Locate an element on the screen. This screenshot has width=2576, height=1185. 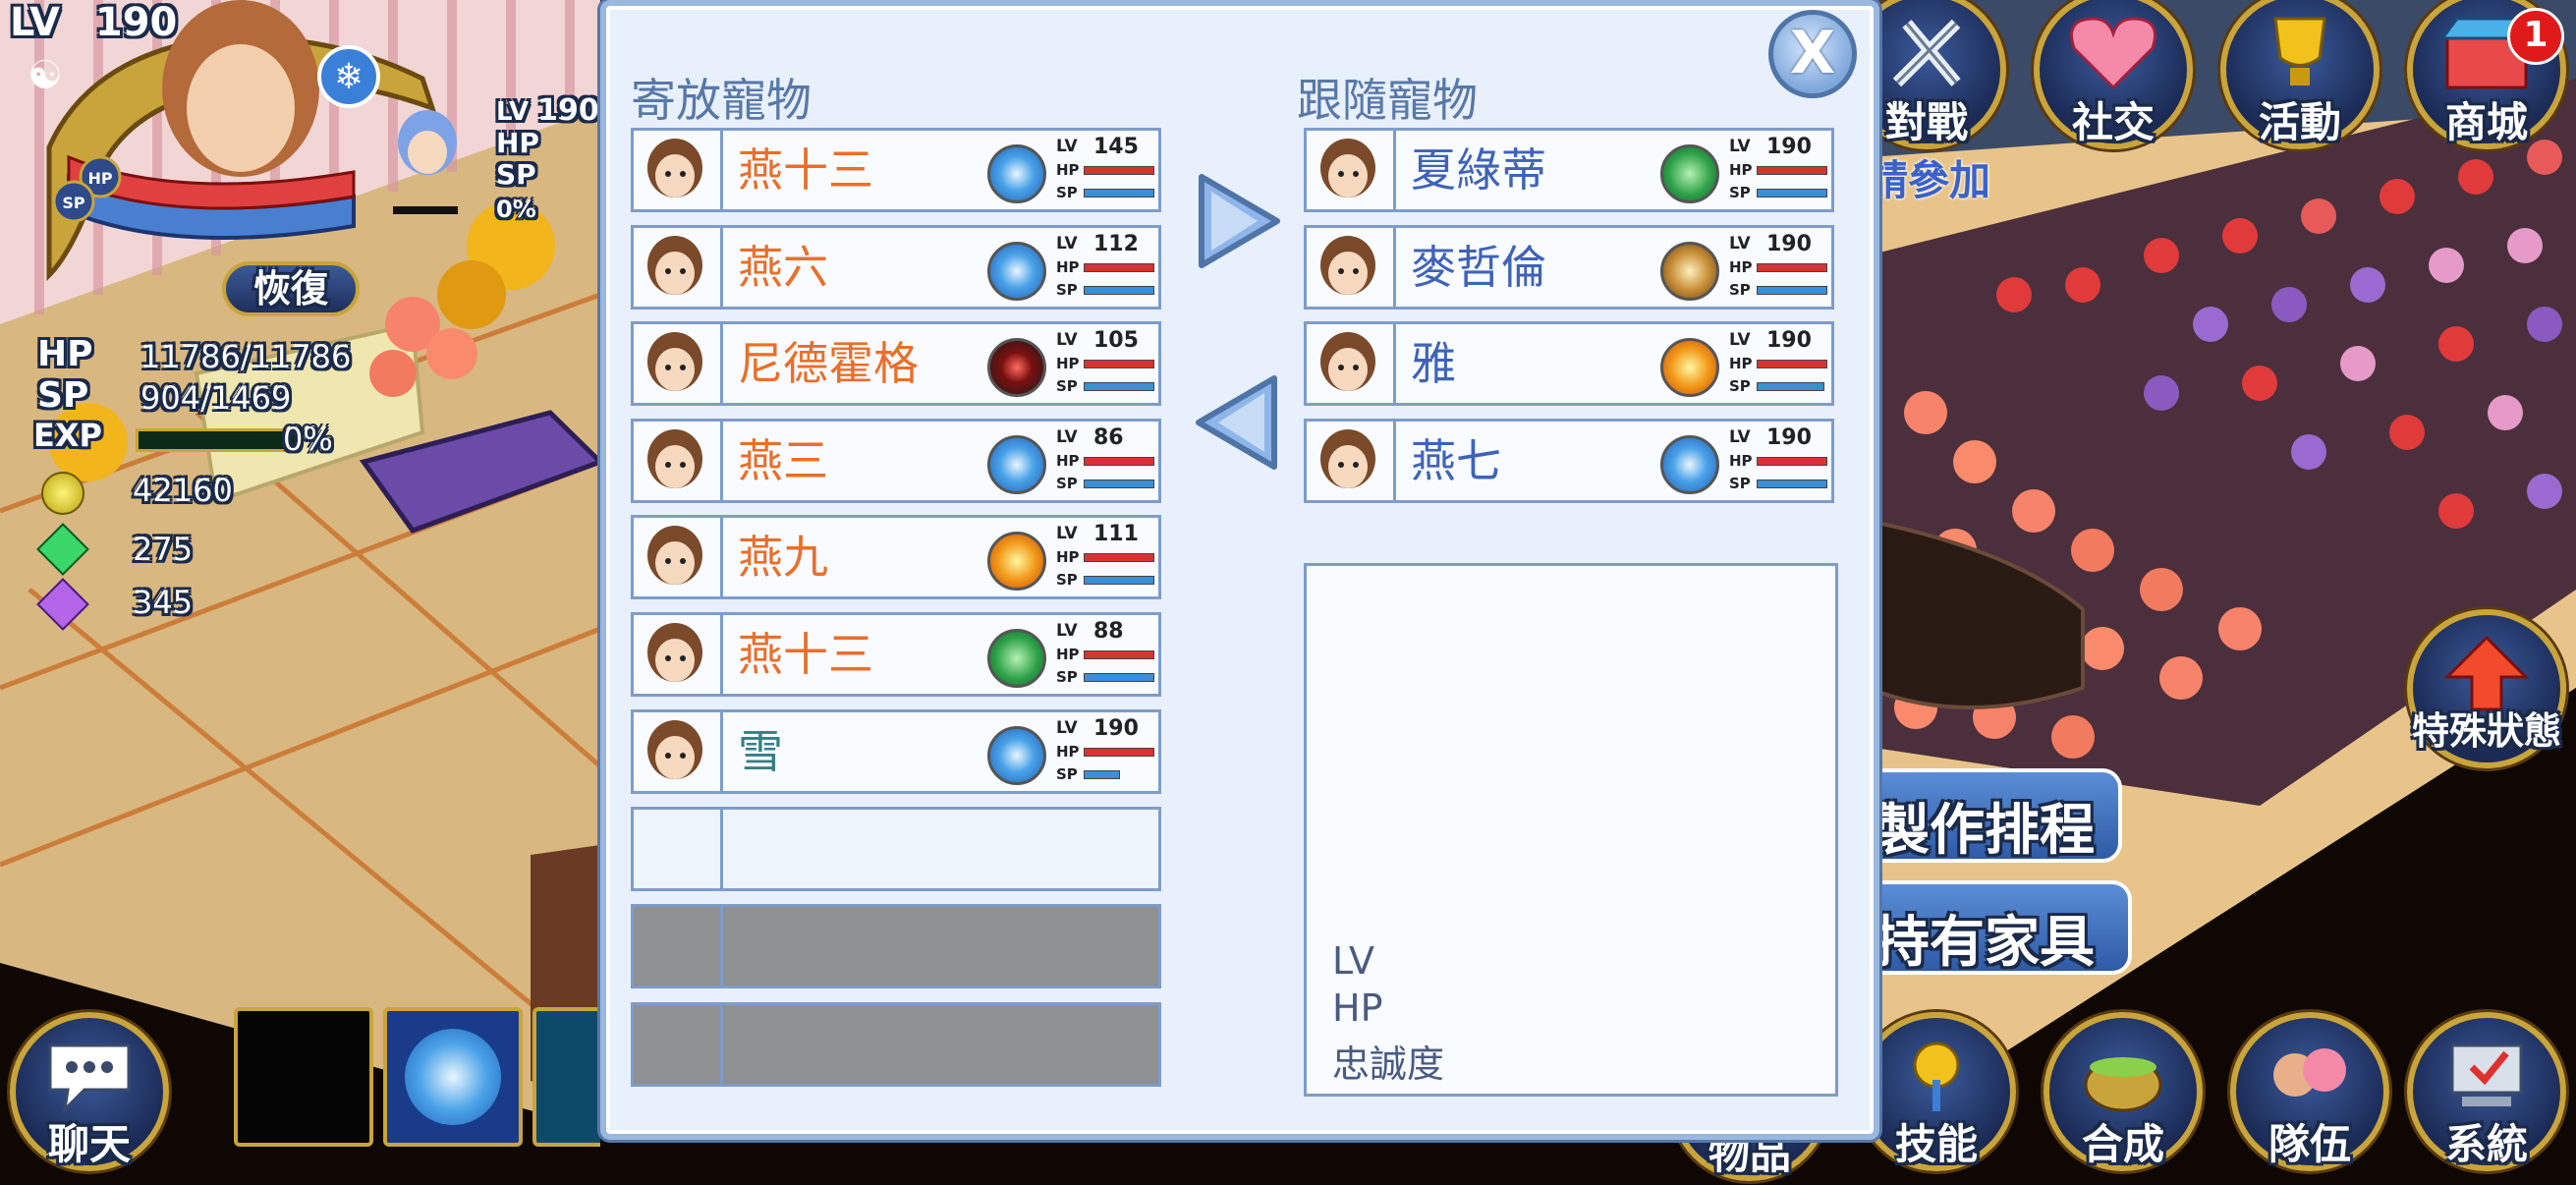
system-label: 系統 is located at coordinates (2486, 1144).